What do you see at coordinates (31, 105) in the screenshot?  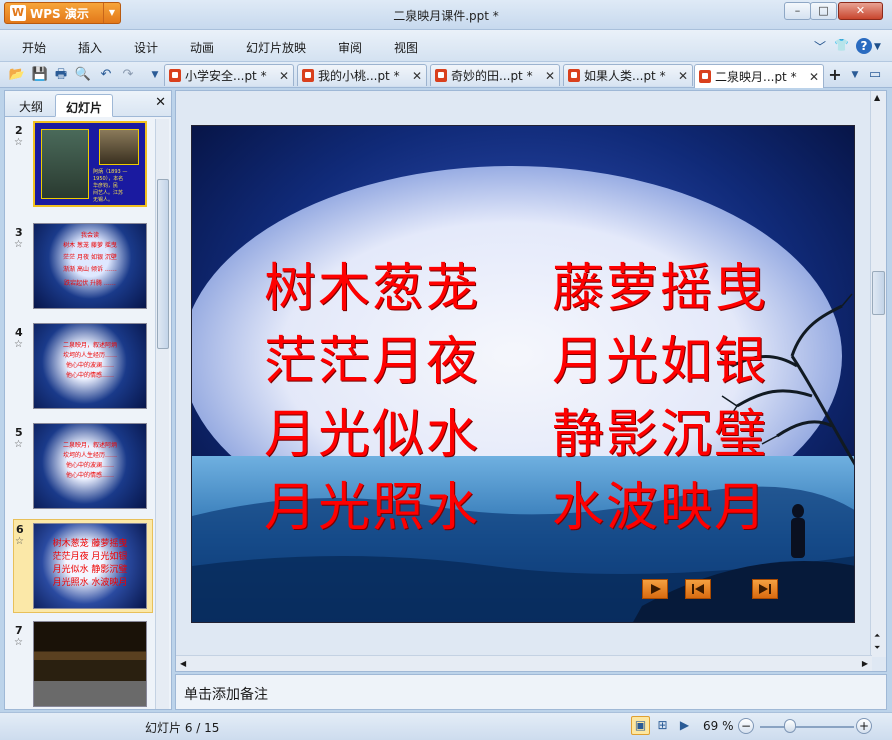 I see `tab-outline: 大纲` at bounding box center [31, 105].